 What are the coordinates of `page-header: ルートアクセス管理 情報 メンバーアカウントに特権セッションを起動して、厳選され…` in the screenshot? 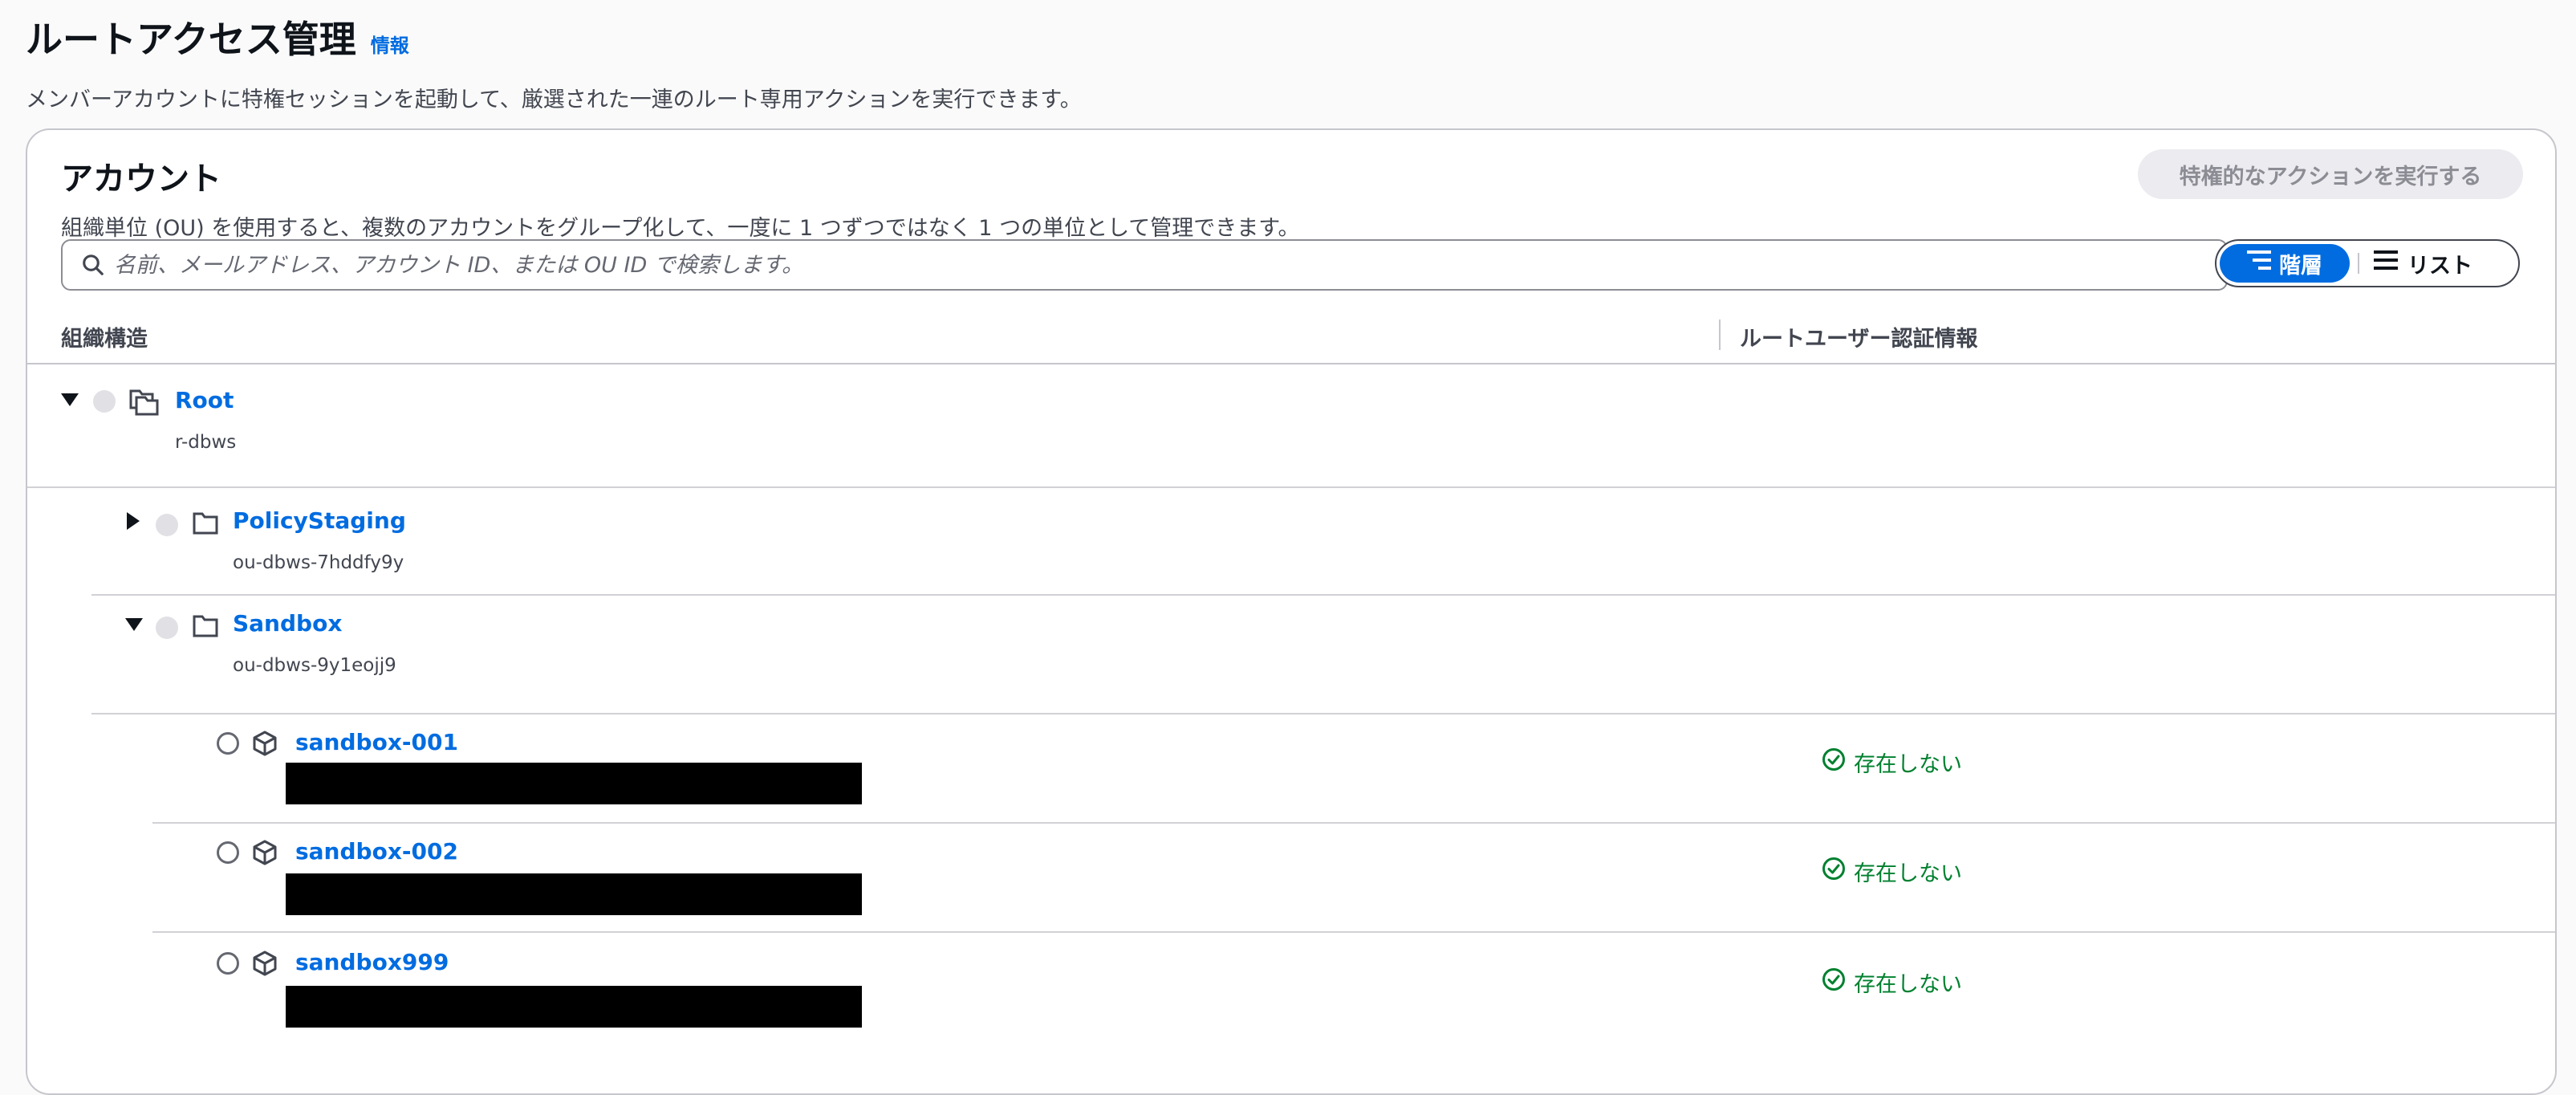 It's located at (554, 63).